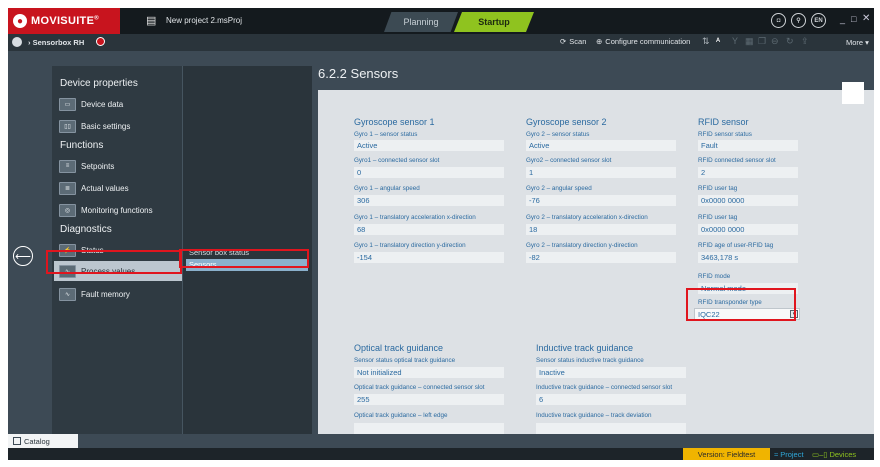  I want to click on tab-planning: Planning, so click(421, 22).